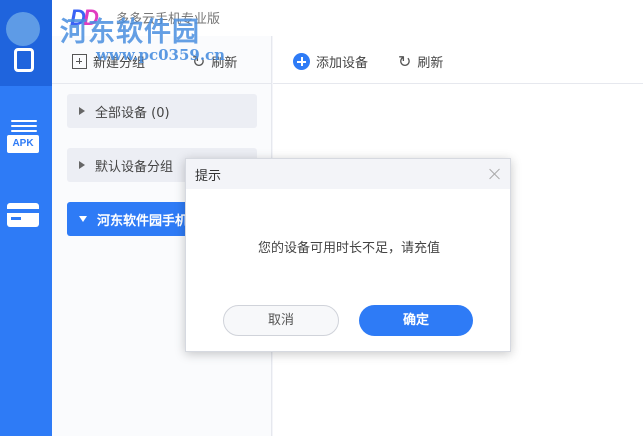  Describe the element at coordinates (348, 248) in the screenshot. I see `dialog-message: 您的设备可用时长不足，请充值` at that location.